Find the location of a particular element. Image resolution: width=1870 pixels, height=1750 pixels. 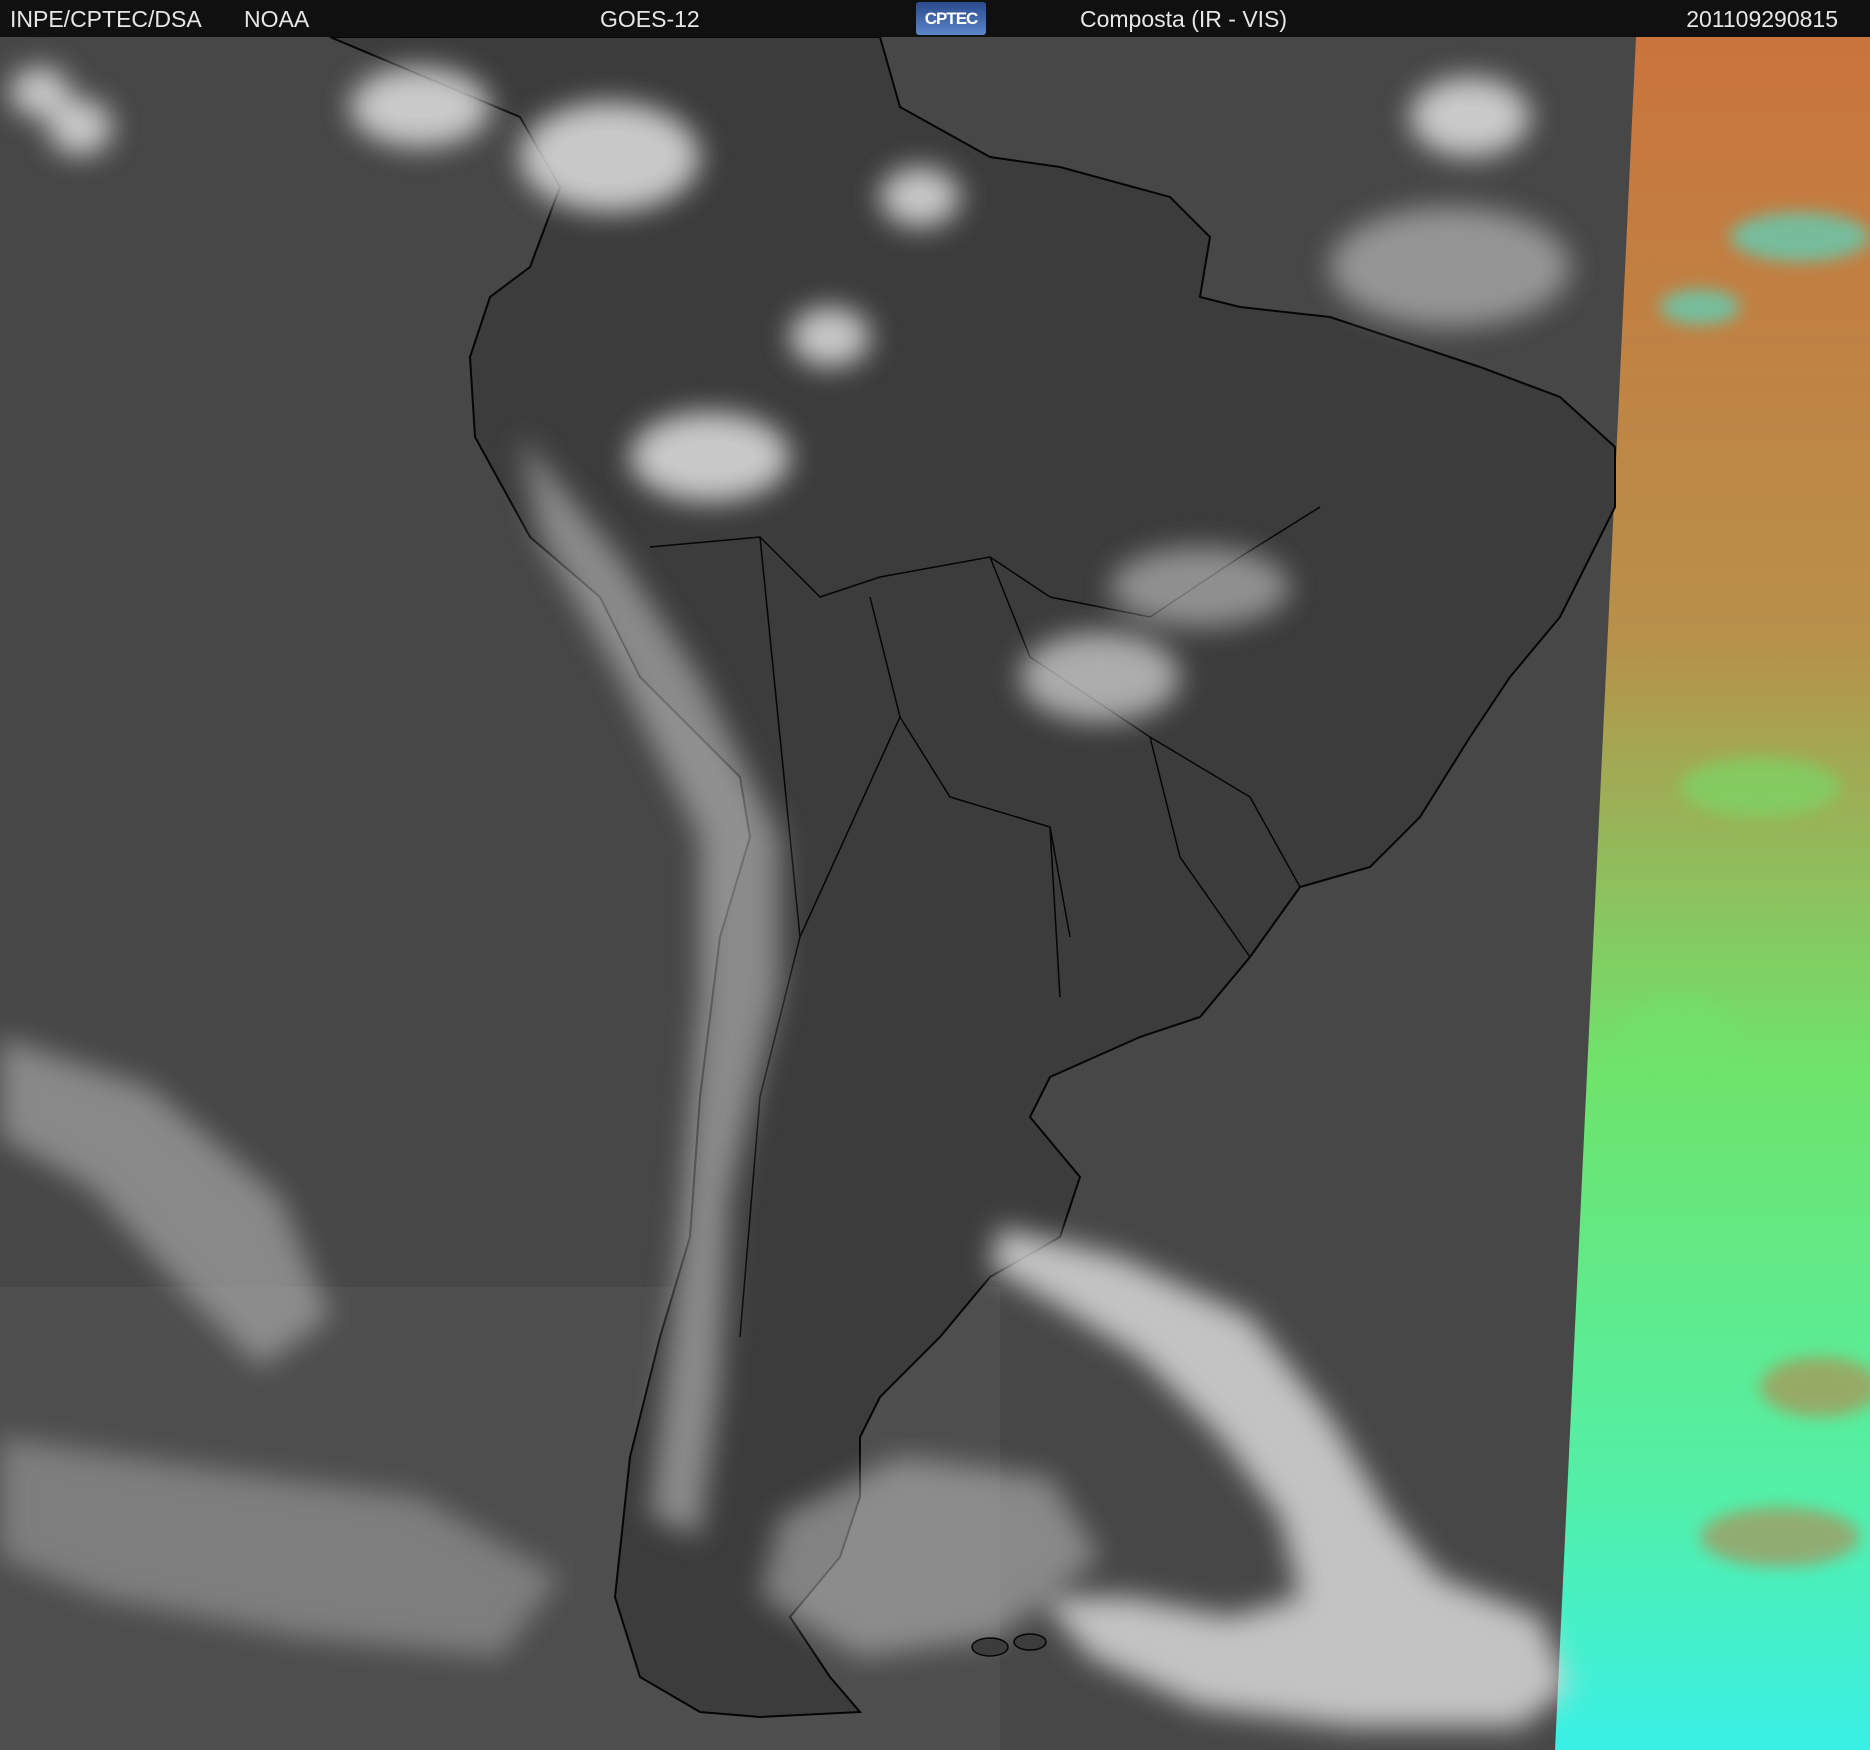

cptec-logo: CPTEC is located at coordinates (951, 18).